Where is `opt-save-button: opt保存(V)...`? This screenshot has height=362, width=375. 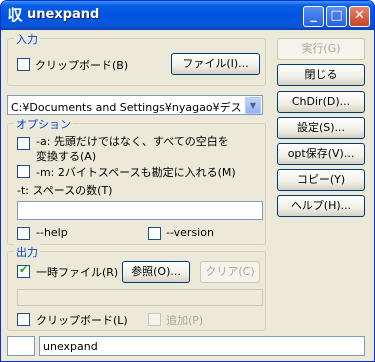
opt-save-button: opt保存(V)... is located at coordinates (321, 154).